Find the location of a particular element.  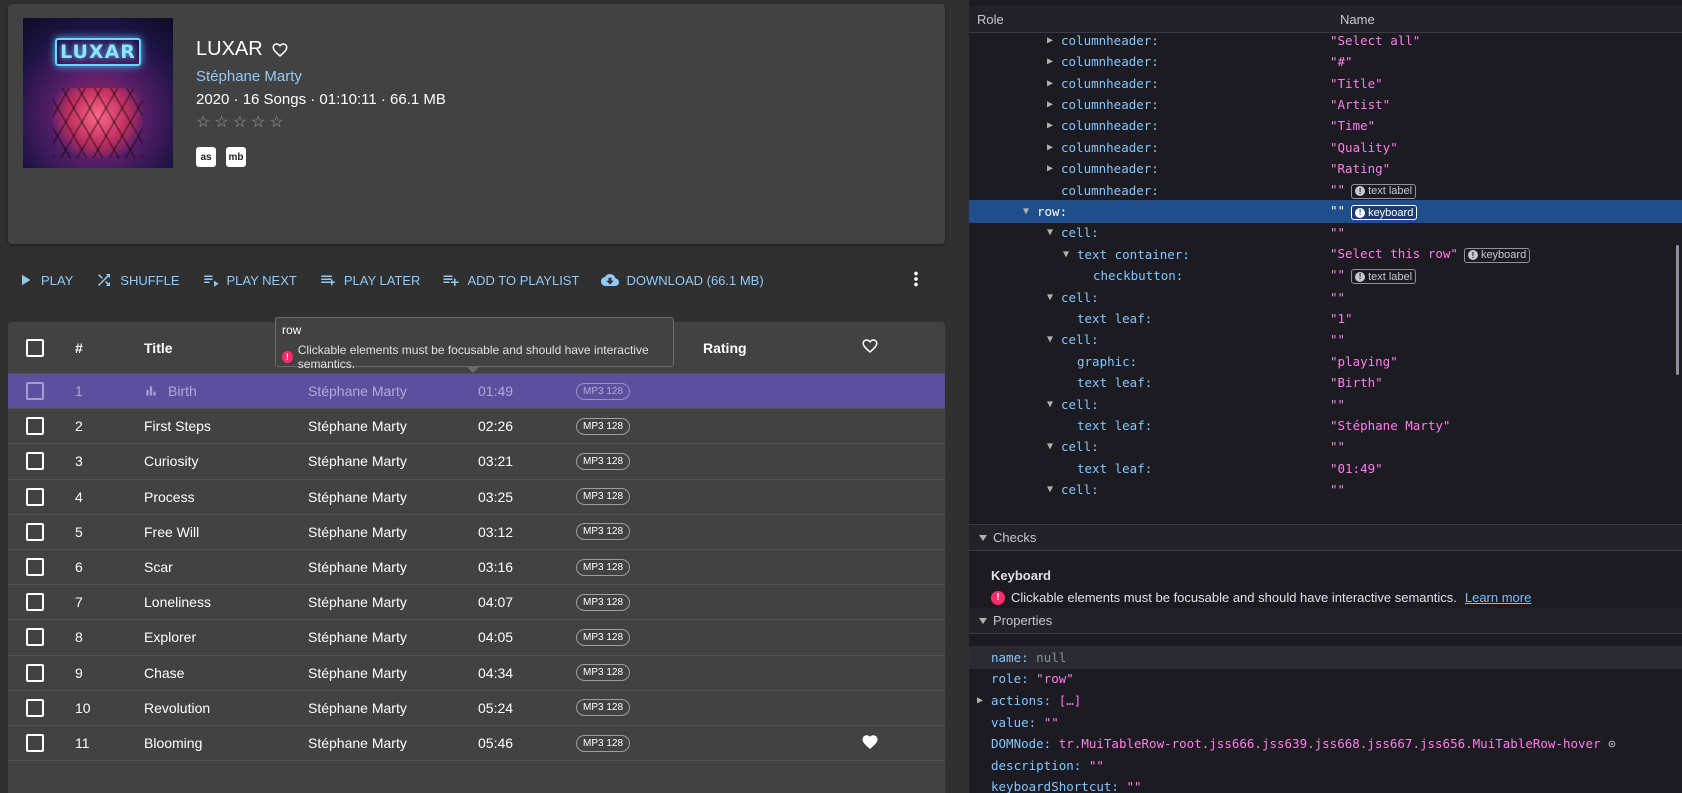

header-love is located at coordinates (870, 347).